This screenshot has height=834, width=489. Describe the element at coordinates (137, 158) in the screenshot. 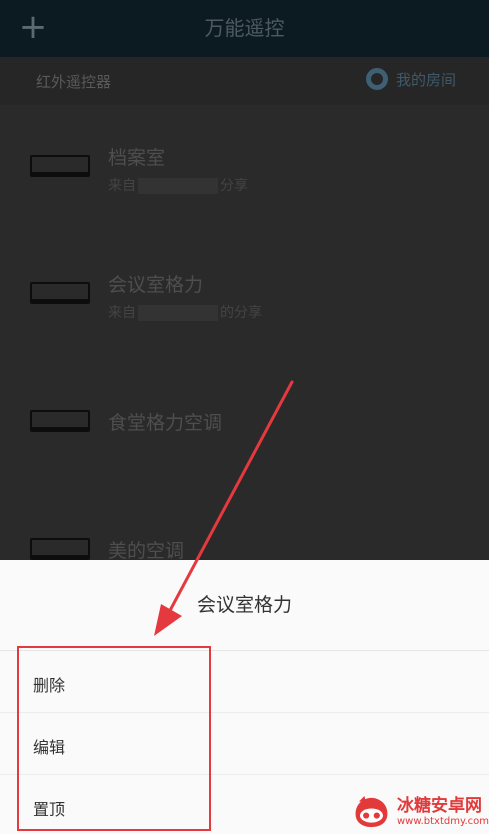

I see `device-name: 档案室` at that location.